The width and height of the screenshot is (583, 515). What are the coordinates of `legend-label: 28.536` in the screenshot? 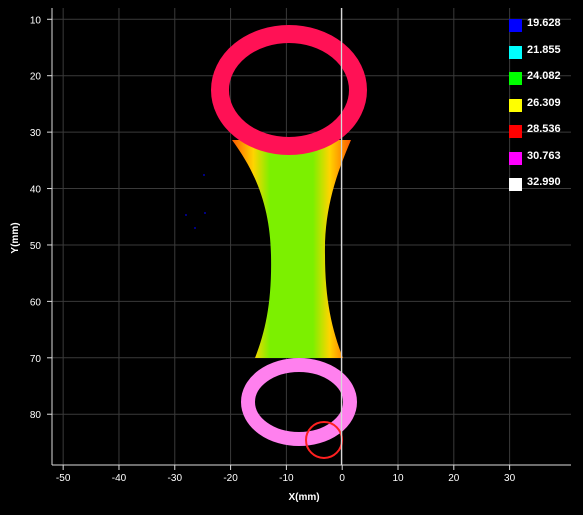 It's located at (544, 129).